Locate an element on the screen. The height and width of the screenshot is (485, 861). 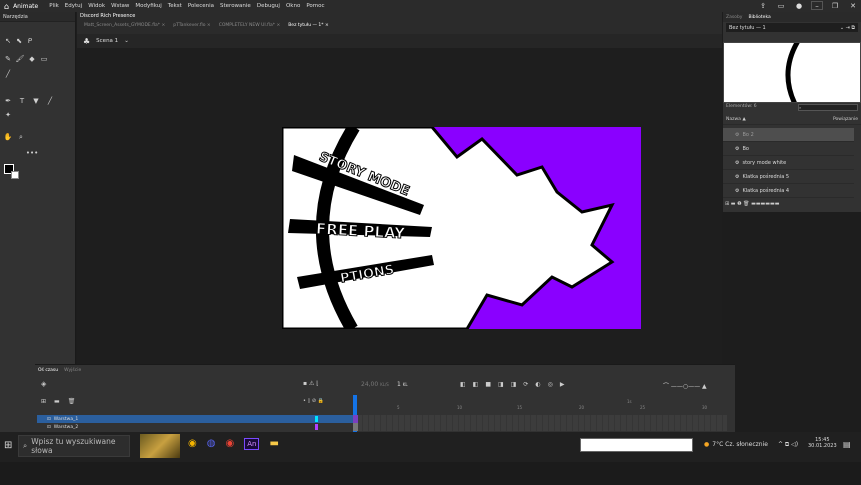
list-item: ⚙ story mode white is located at coordinates (788, 163).